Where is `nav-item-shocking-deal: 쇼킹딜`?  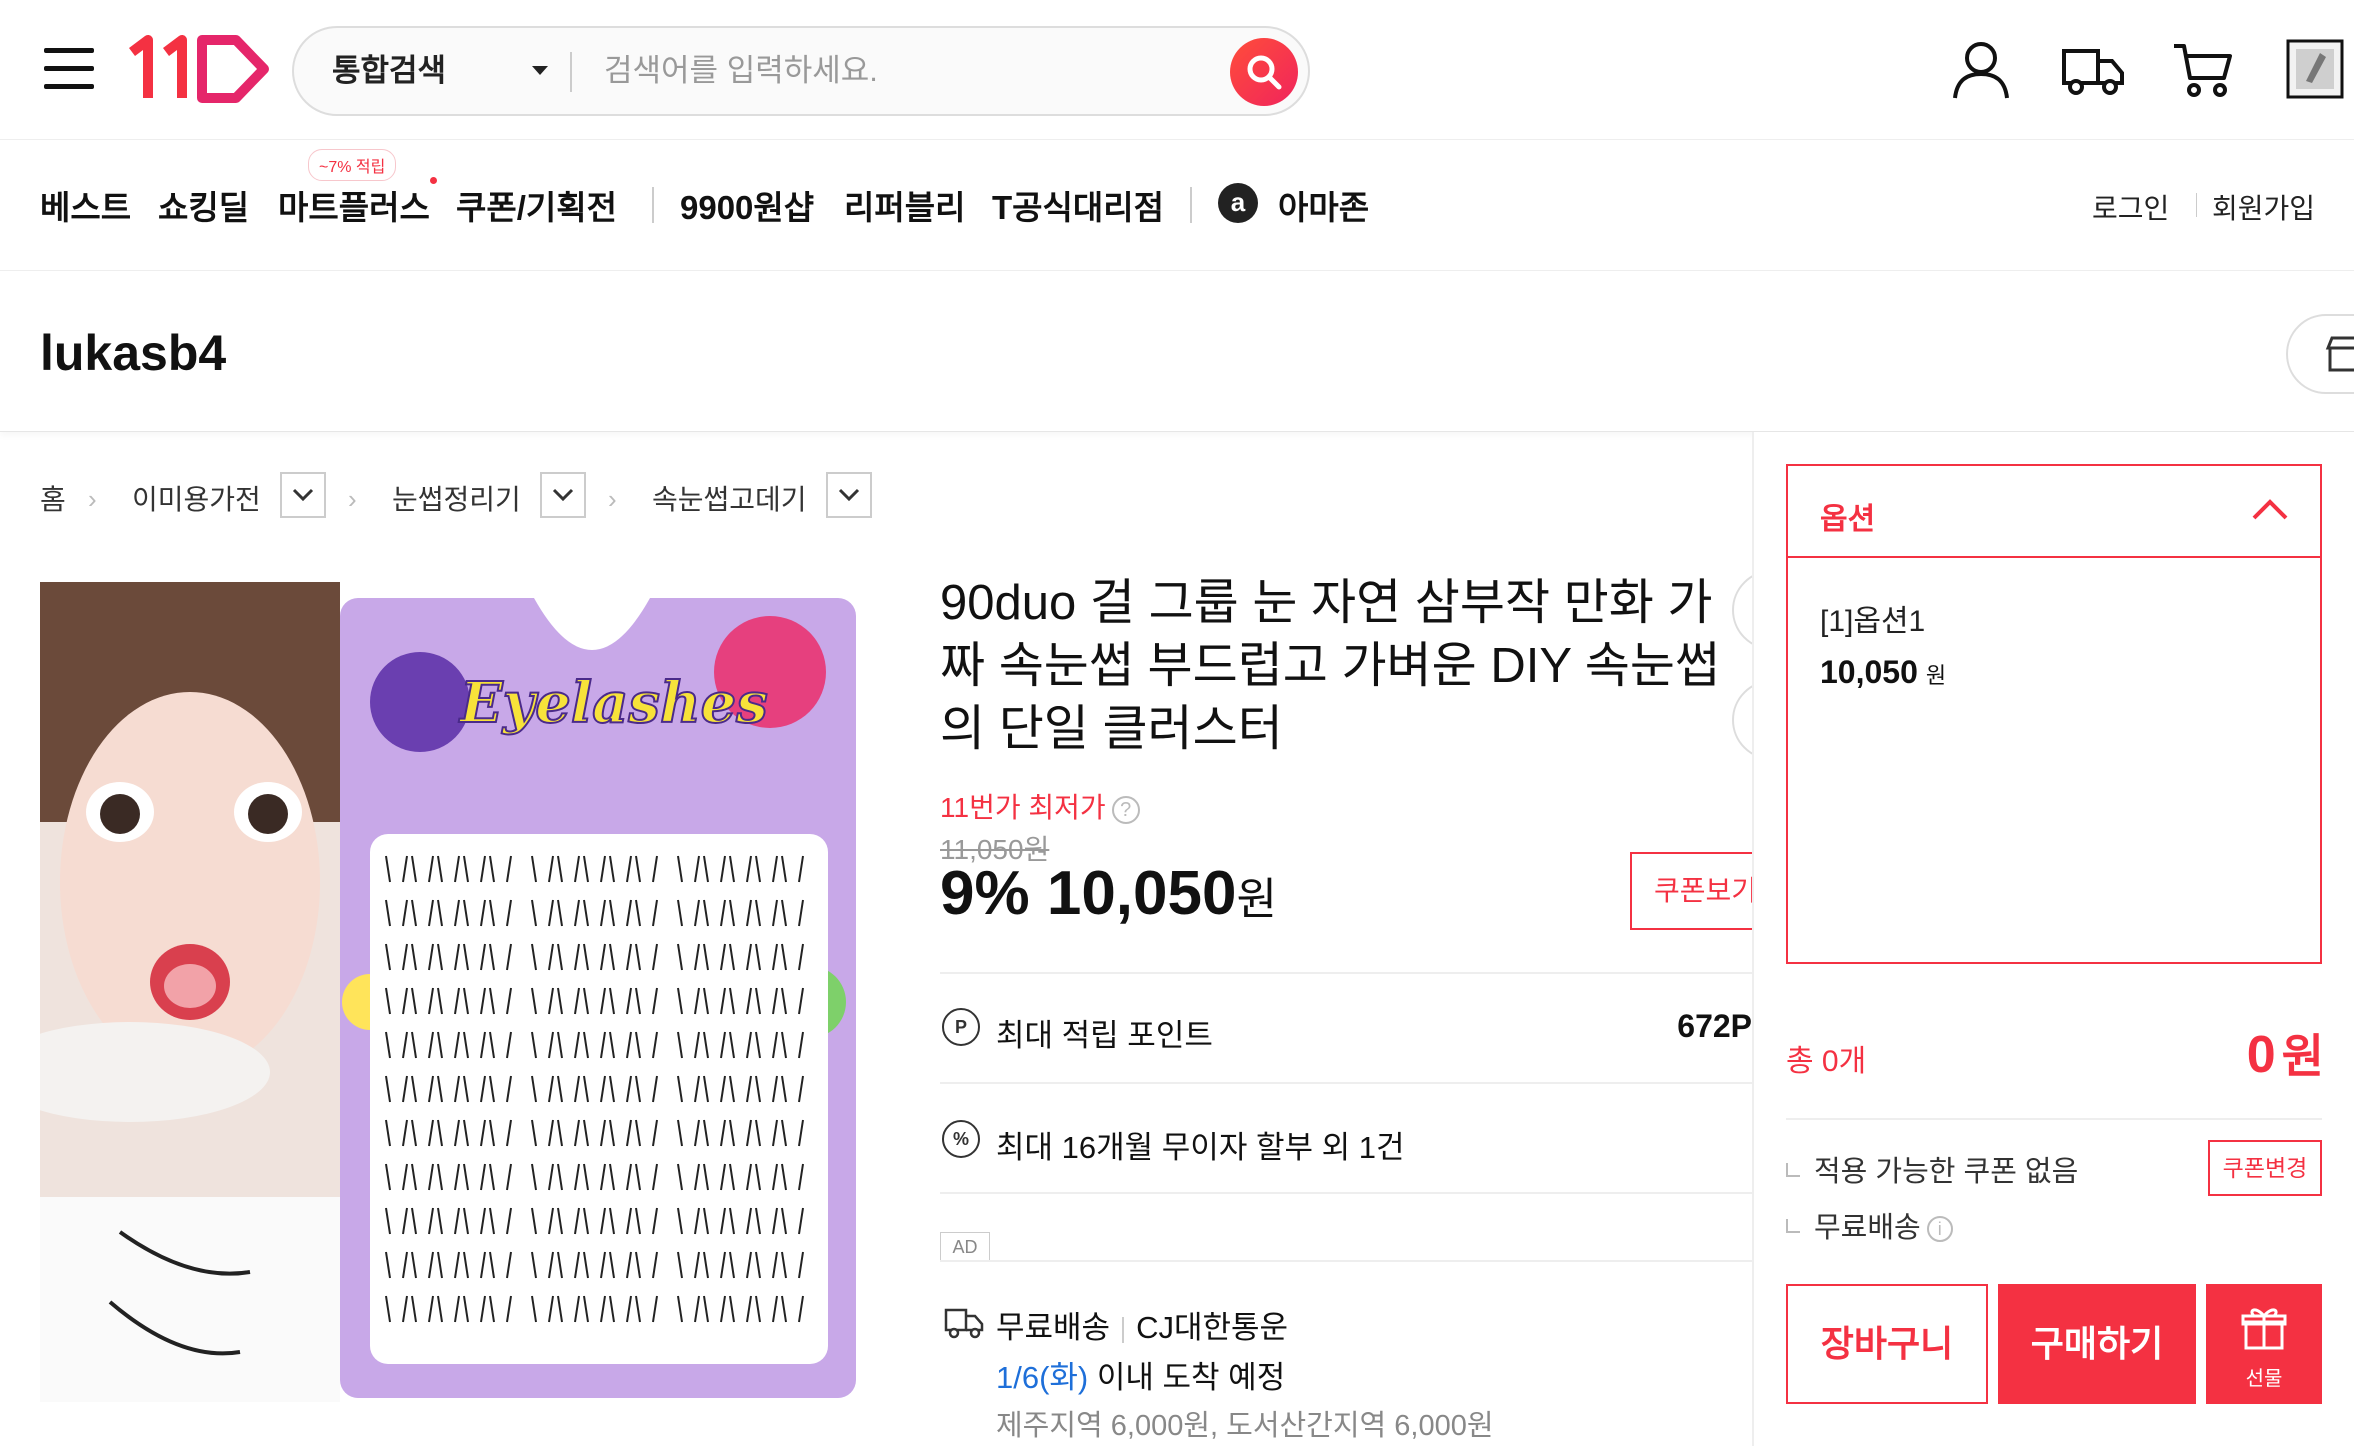
nav-item-shocking-deal: 쇼킹딜 is located at coordinates (203, 205).